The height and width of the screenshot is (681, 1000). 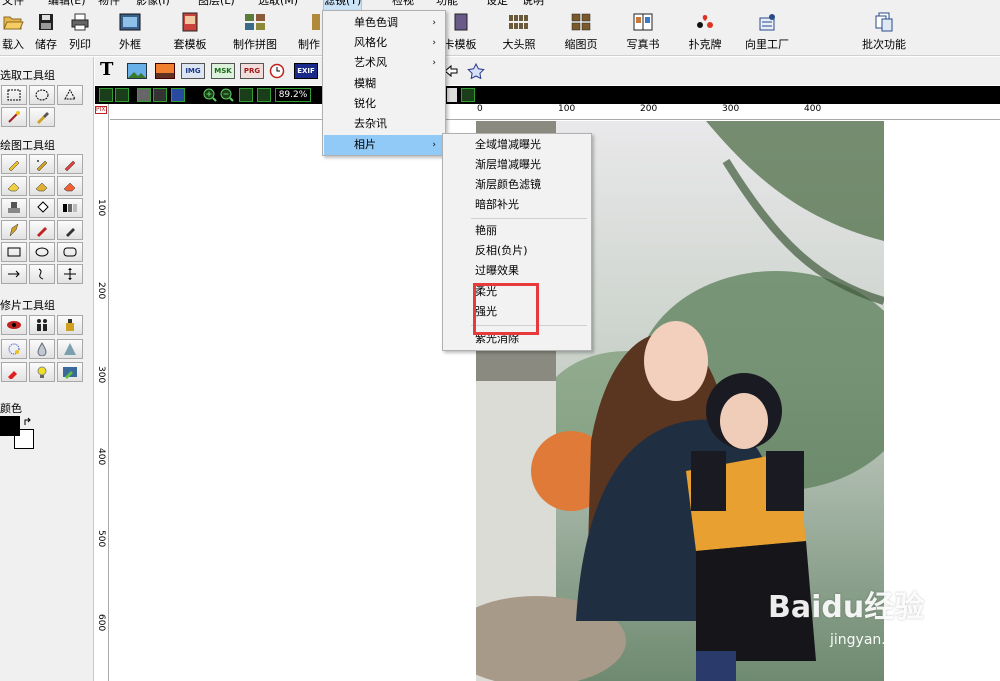 I want to click on move-tool, so click(x=70, y=274).